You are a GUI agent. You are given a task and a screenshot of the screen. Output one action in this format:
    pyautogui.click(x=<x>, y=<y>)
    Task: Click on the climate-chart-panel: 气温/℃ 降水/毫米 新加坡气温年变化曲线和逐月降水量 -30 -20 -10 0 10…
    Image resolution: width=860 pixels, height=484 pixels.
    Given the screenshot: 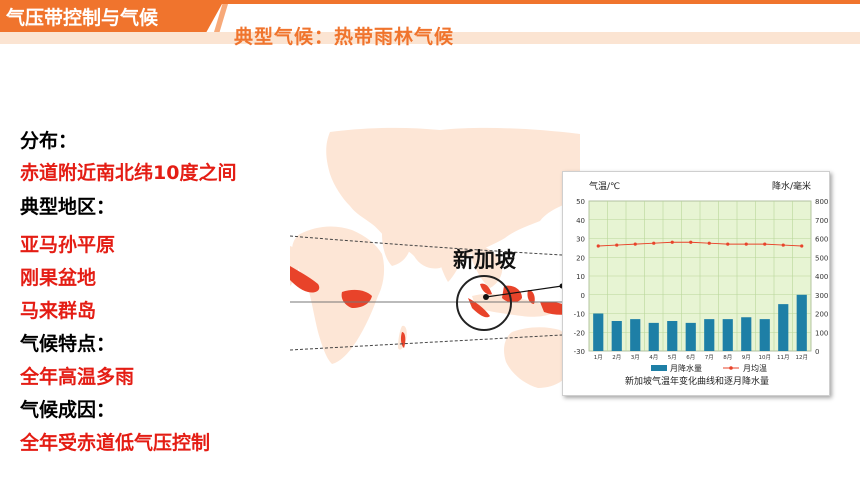 What is the action you would take?
    pyautogui.click(x=696, y=283)
    